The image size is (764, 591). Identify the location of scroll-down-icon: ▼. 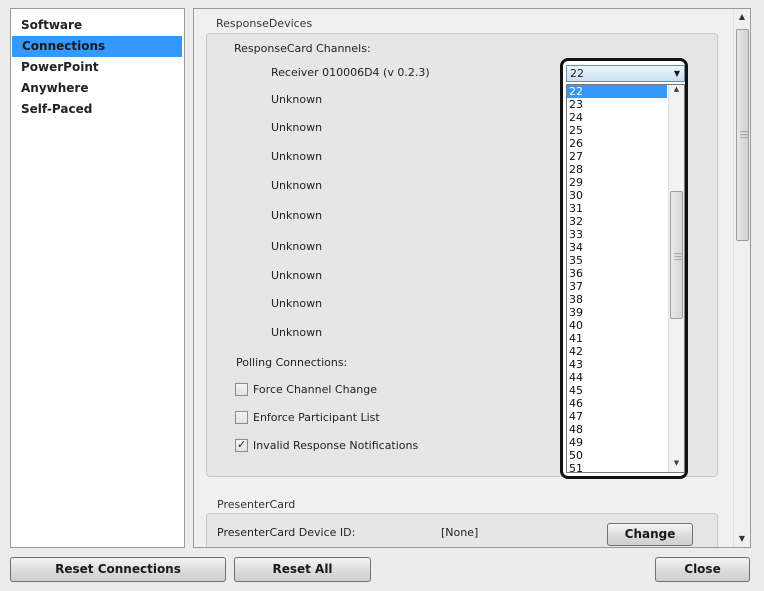
(742, 539).